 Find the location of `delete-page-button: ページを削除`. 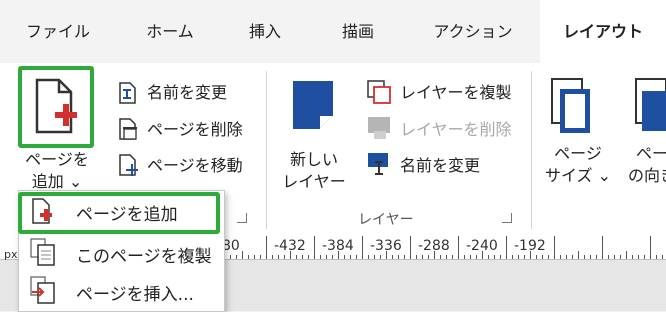

delete-page-button: ページを削除 is located at coordinates (195, 128).